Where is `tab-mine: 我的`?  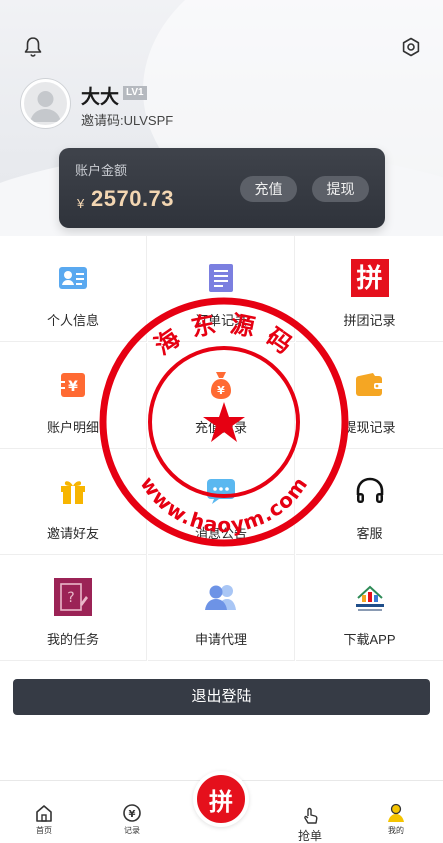
tab-mine: 我的 is located at coordinates (396, 819).